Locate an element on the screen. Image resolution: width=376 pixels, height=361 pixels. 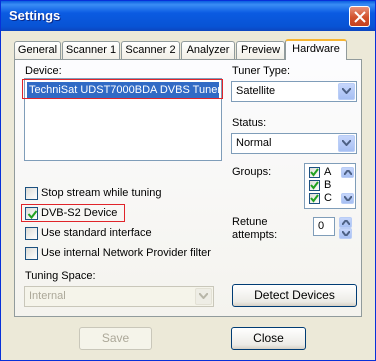
close-button: Close is located at coordinates (268, 338).